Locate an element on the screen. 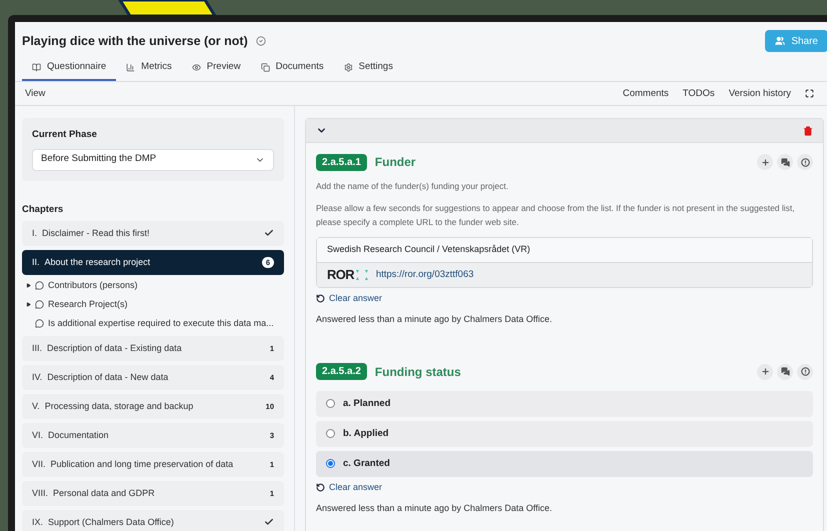 This screenshot has width=827, height=531. book-icon is located at coordinates (36, 67).